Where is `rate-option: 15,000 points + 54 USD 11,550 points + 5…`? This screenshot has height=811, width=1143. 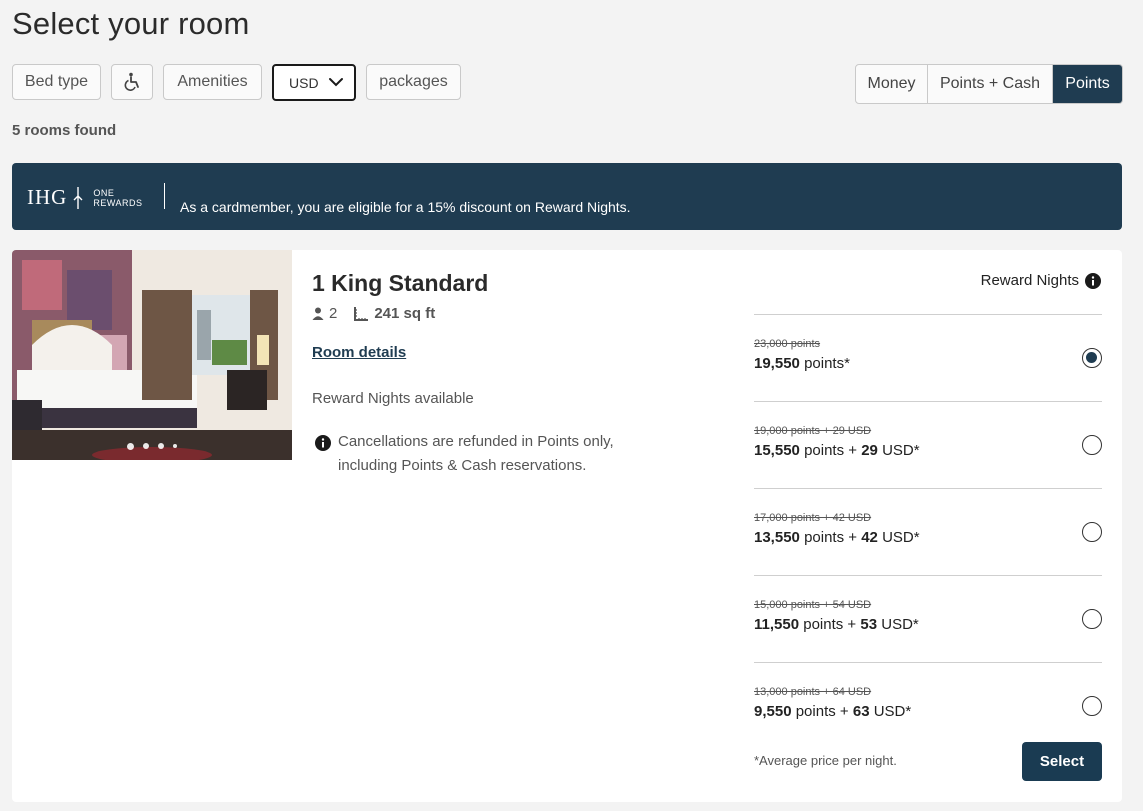 rate-option: 15,000 points + 54 USD 11,550 points + 5… is located at coordinates (928, 618).